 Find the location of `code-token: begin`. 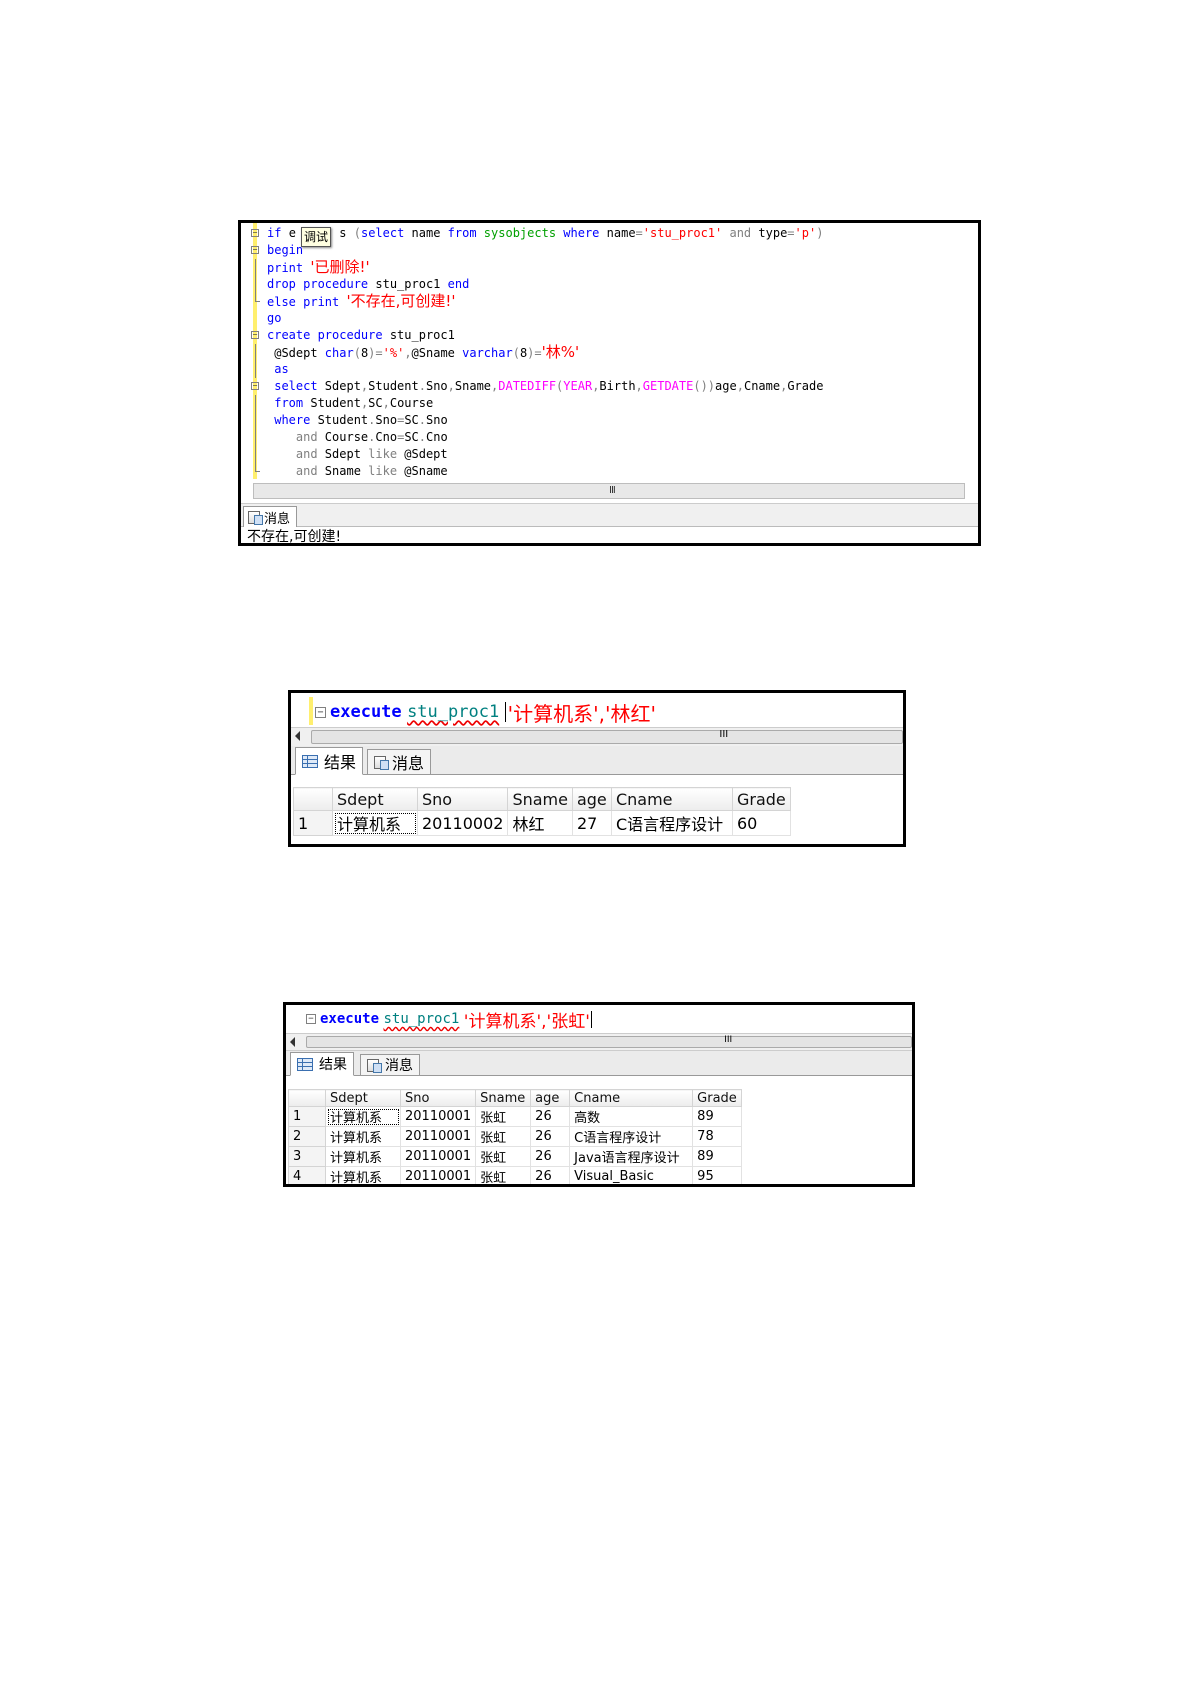

code-token: begin is located at coordinates (285, 250).